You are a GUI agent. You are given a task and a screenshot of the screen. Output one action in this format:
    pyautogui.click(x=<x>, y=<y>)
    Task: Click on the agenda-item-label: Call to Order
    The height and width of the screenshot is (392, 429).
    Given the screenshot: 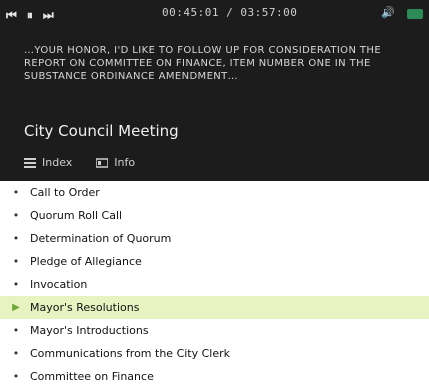 What is the action you would take?
    pyautogui.click(x=65, y=192)
    